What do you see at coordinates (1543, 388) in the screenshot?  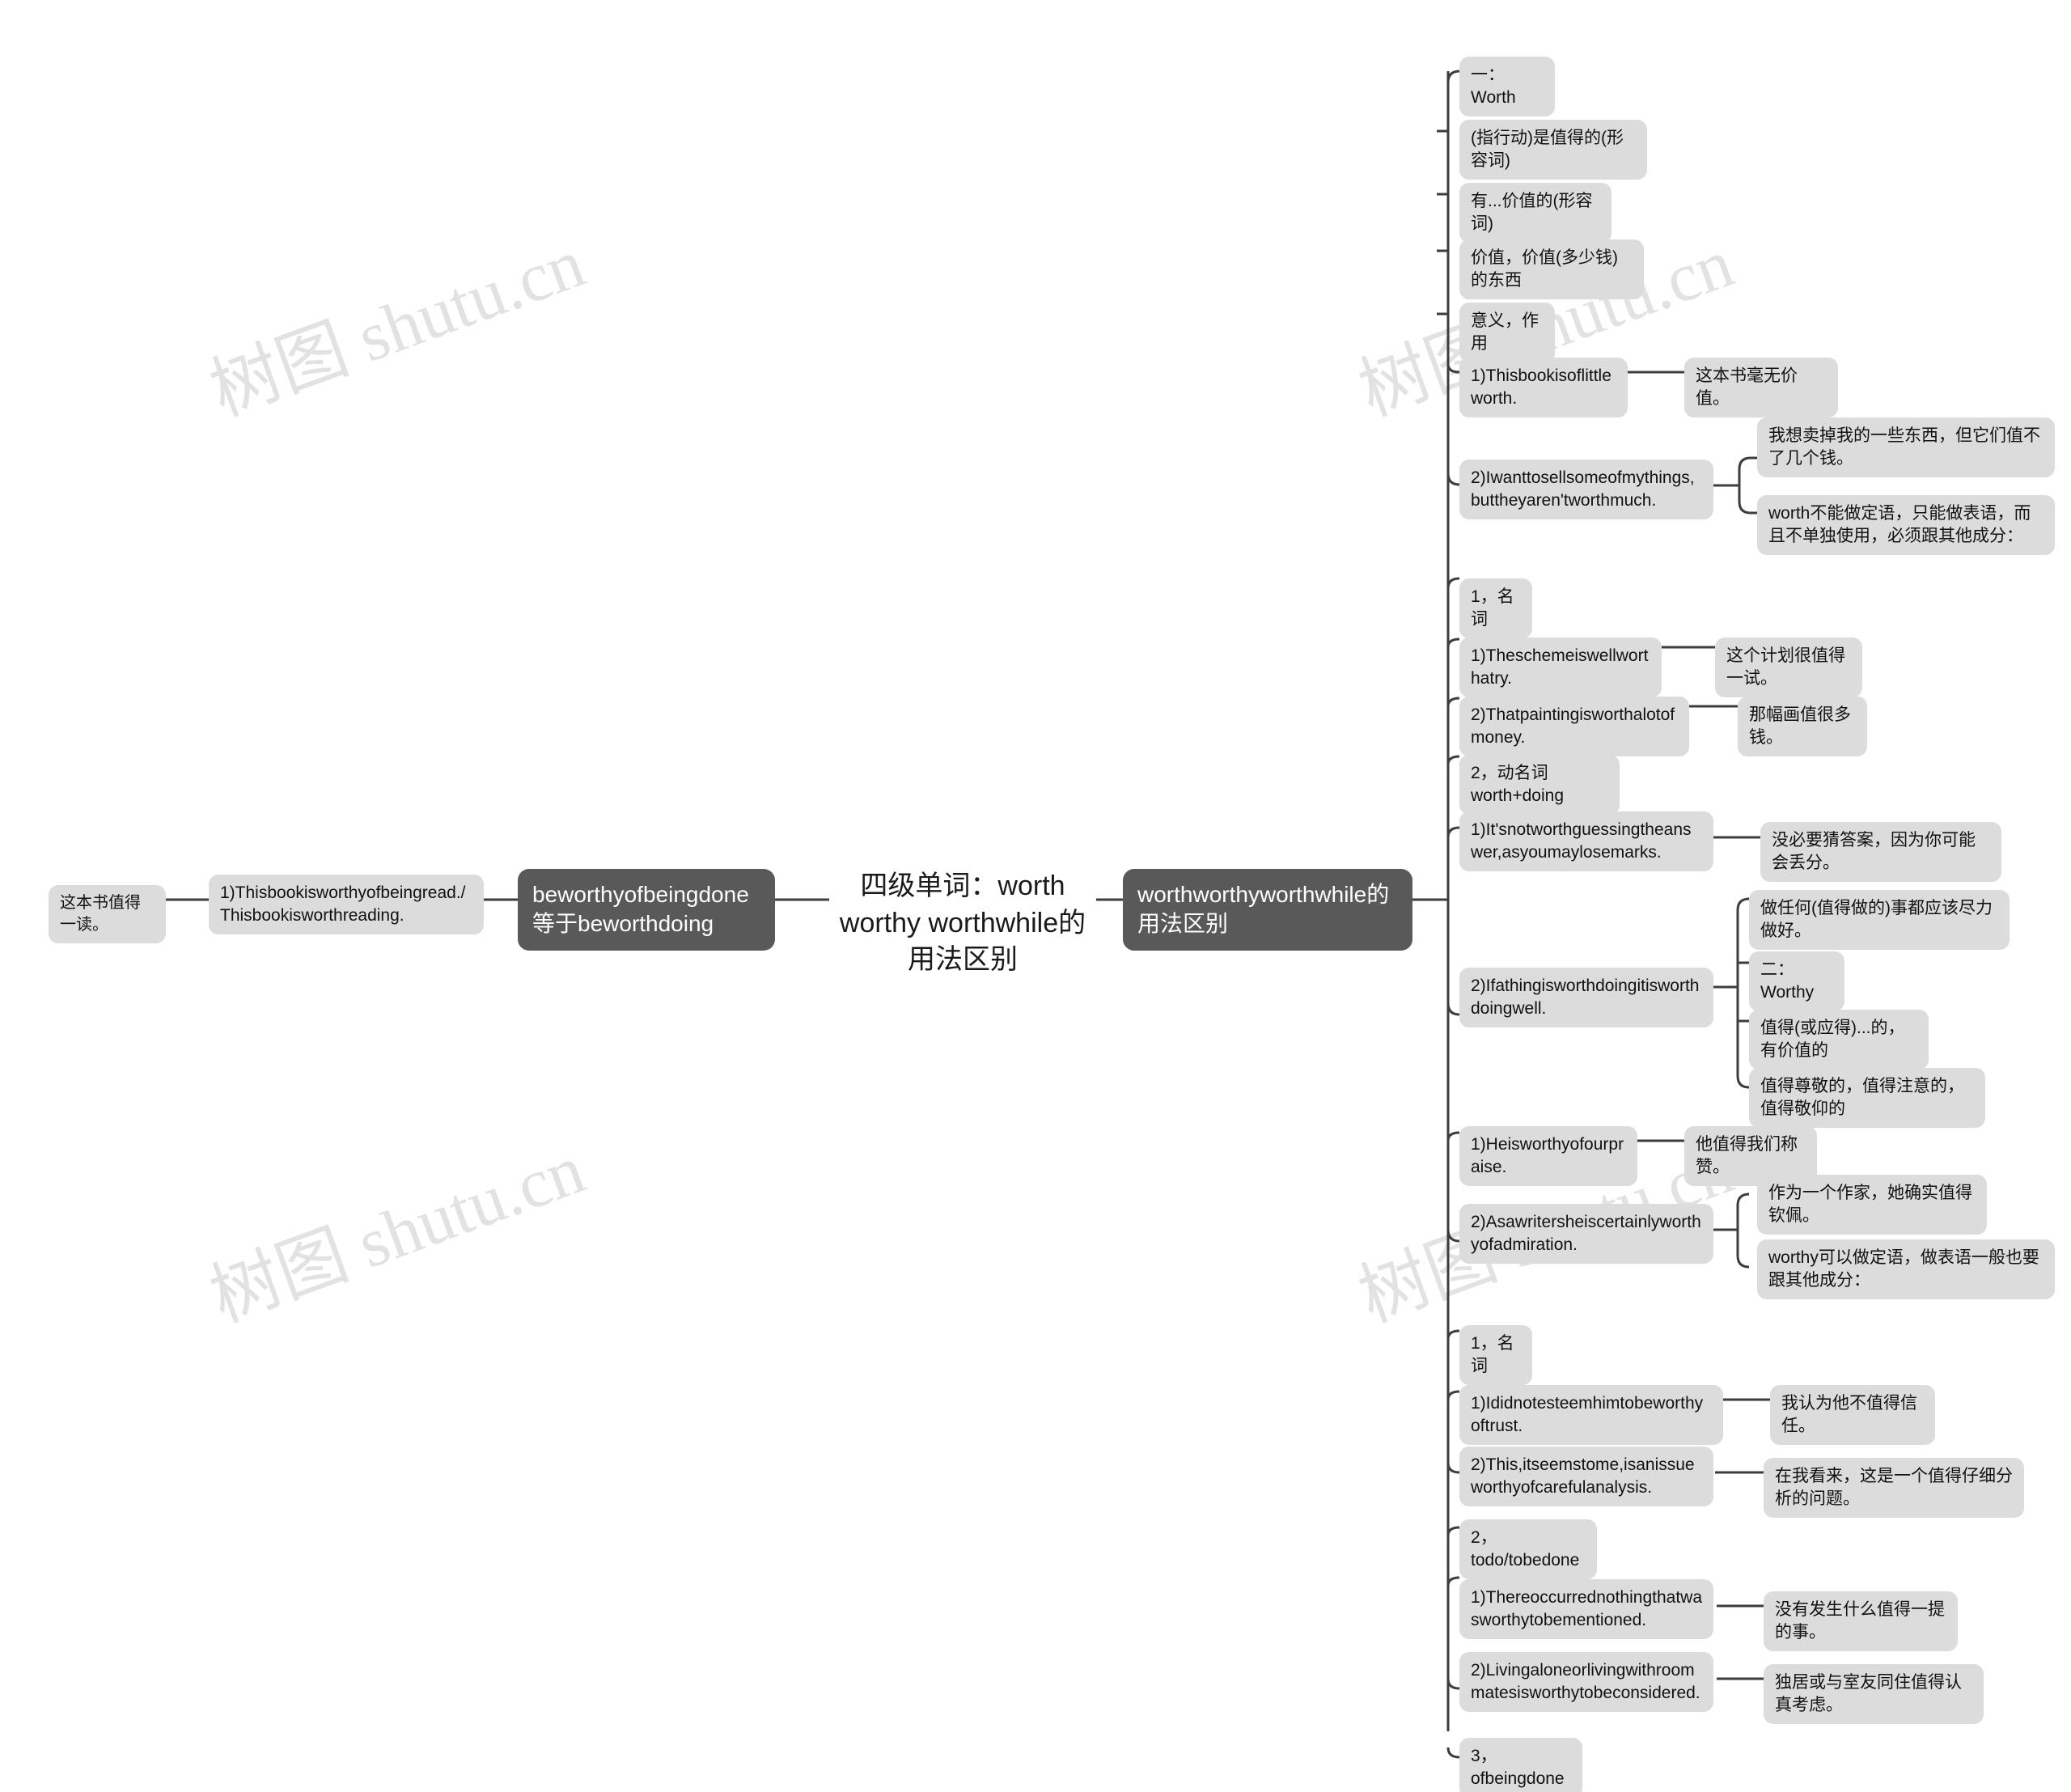 I see `node-example-little-worth: 1)Thisbookisoflittleworth.` at bounding box center [1543, 388].